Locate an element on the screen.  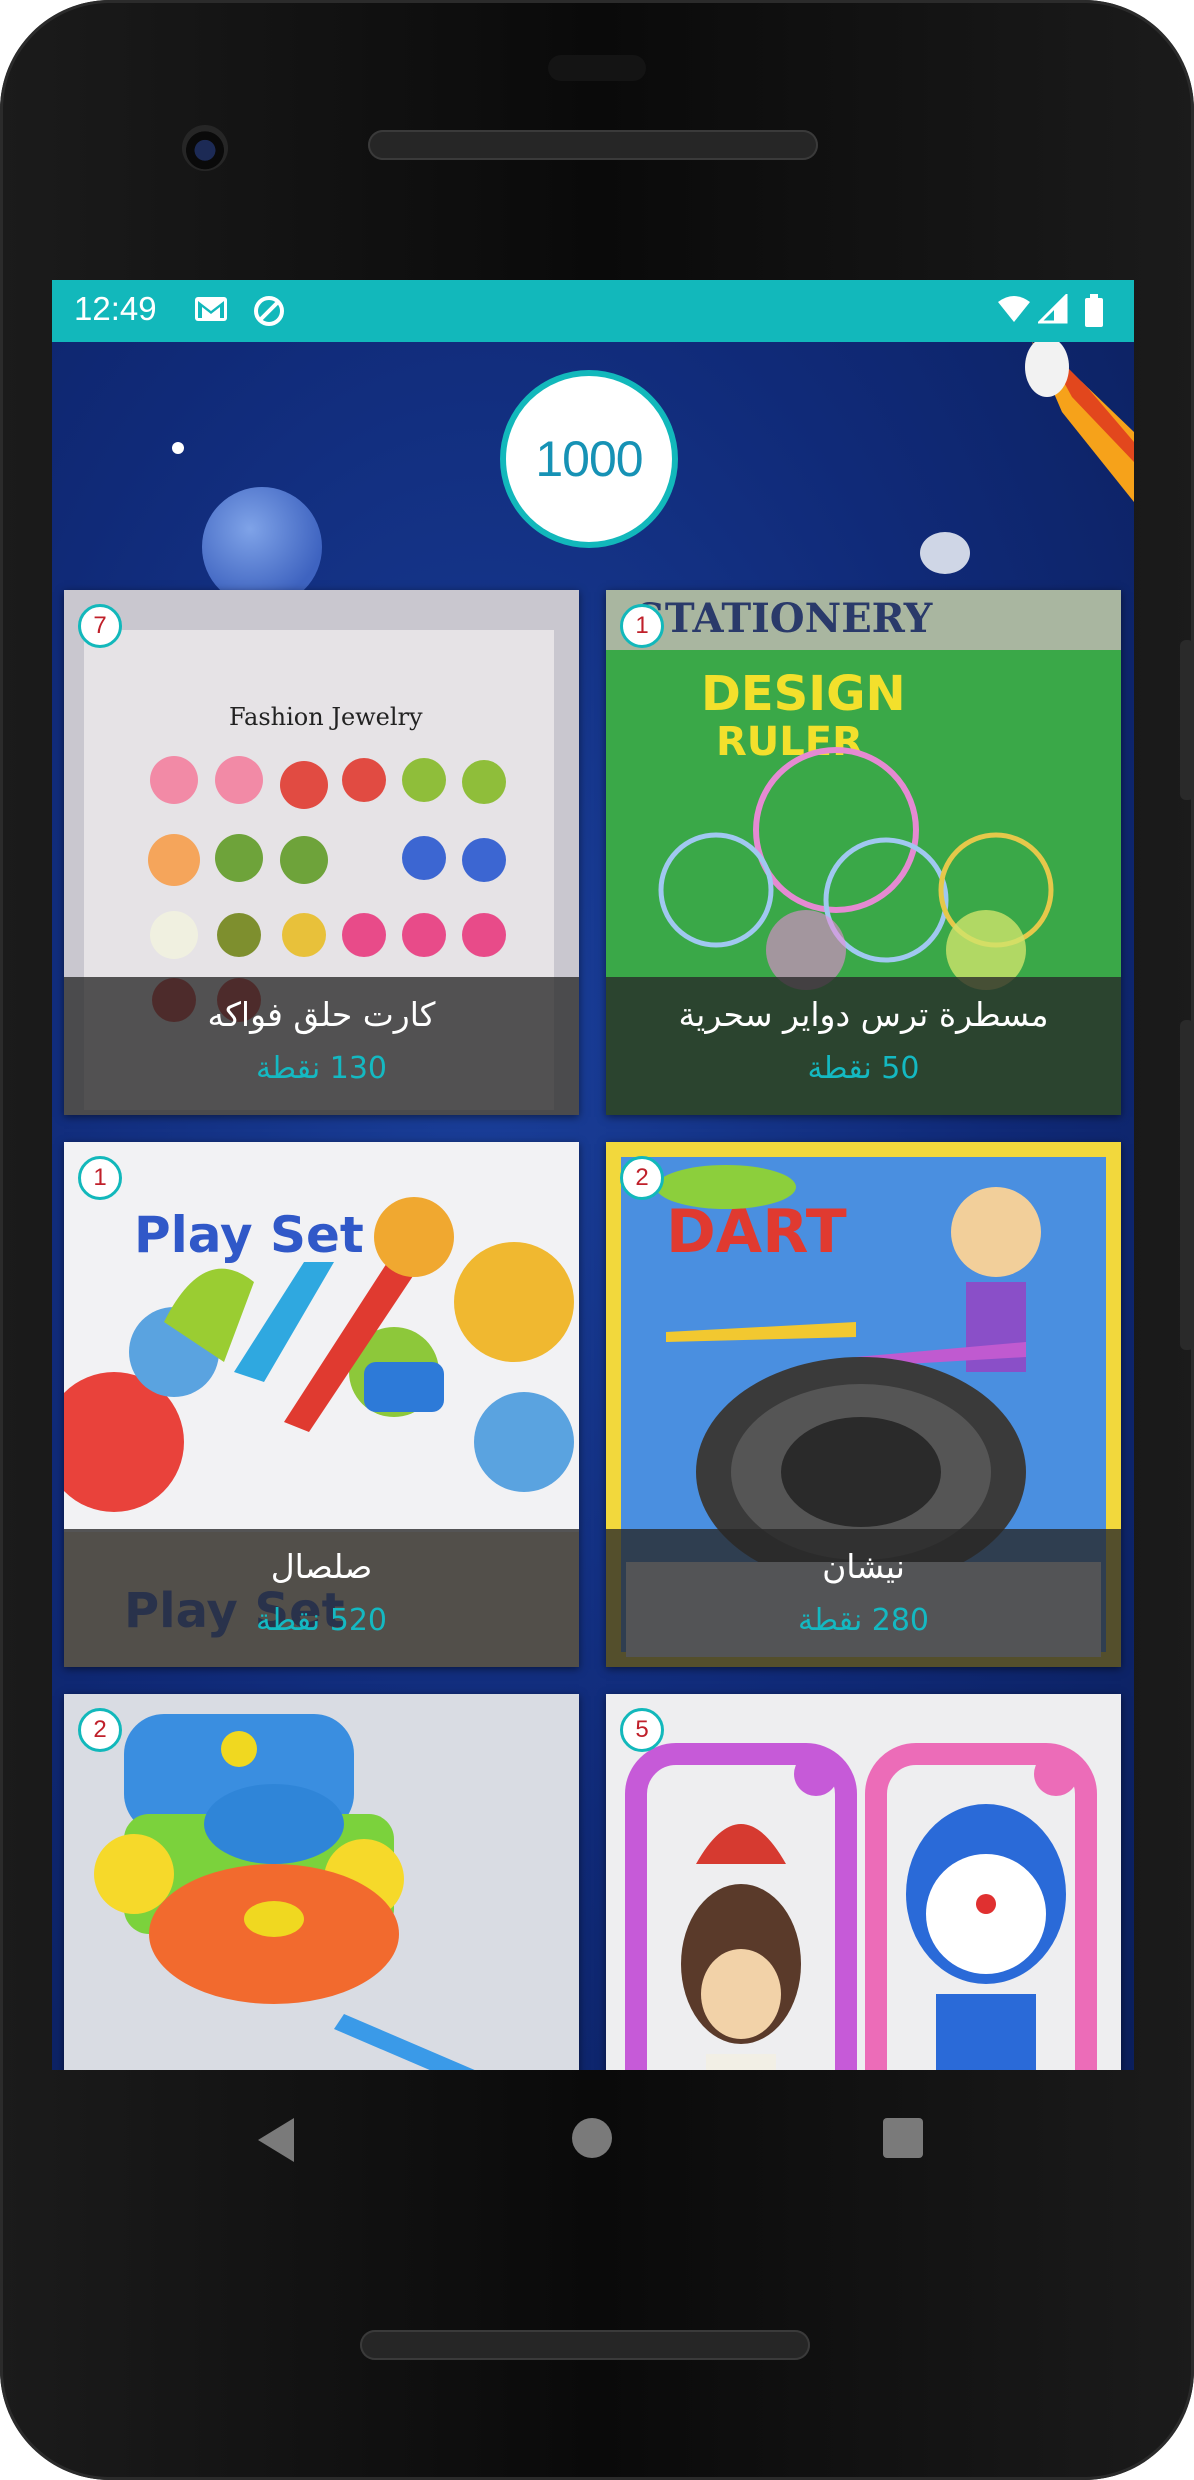
product-card-toy-train: 2 is located at coordinates (321, 1882).